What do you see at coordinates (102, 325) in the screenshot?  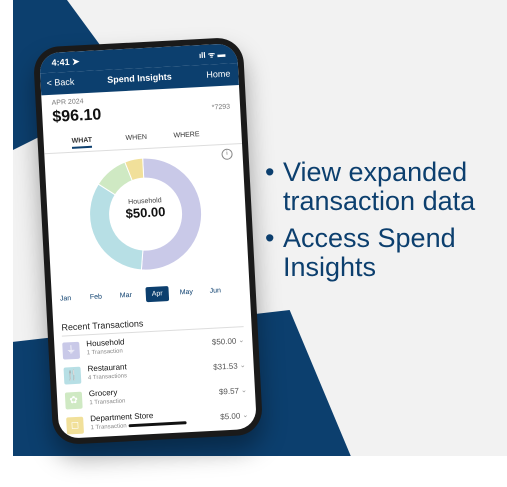 I see `recent-transactions-title: Recent Transactions` at bounding box center [102, 325].